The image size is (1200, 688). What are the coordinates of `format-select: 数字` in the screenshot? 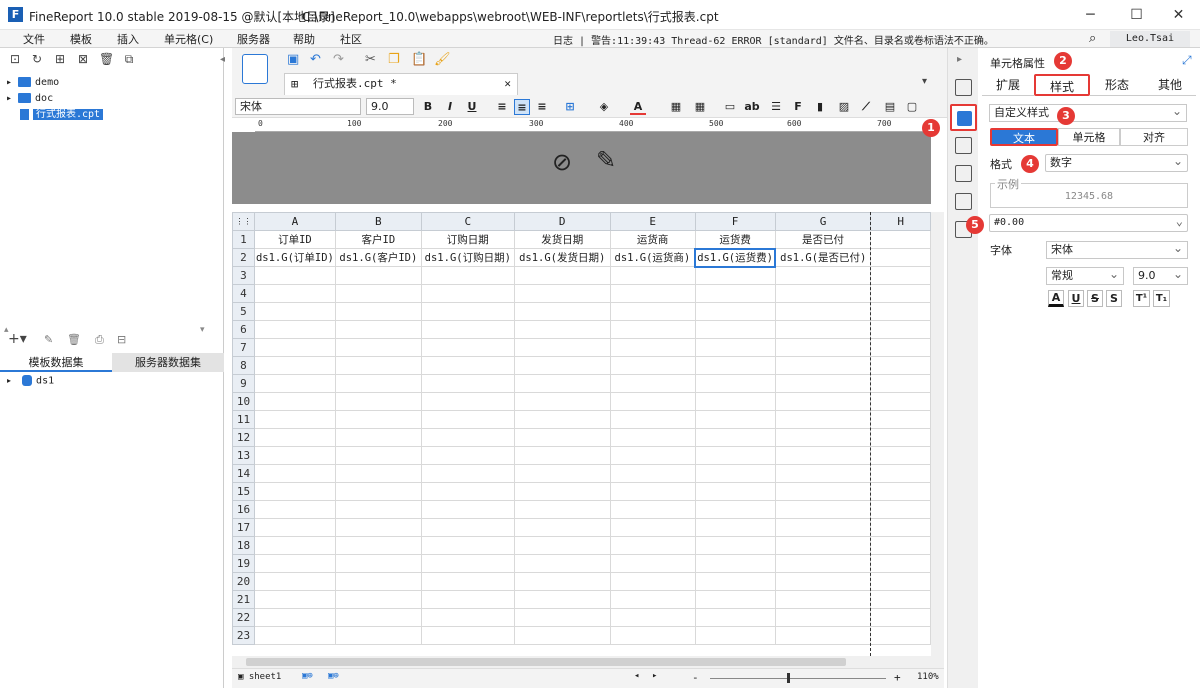 It's located at (1116, 162).